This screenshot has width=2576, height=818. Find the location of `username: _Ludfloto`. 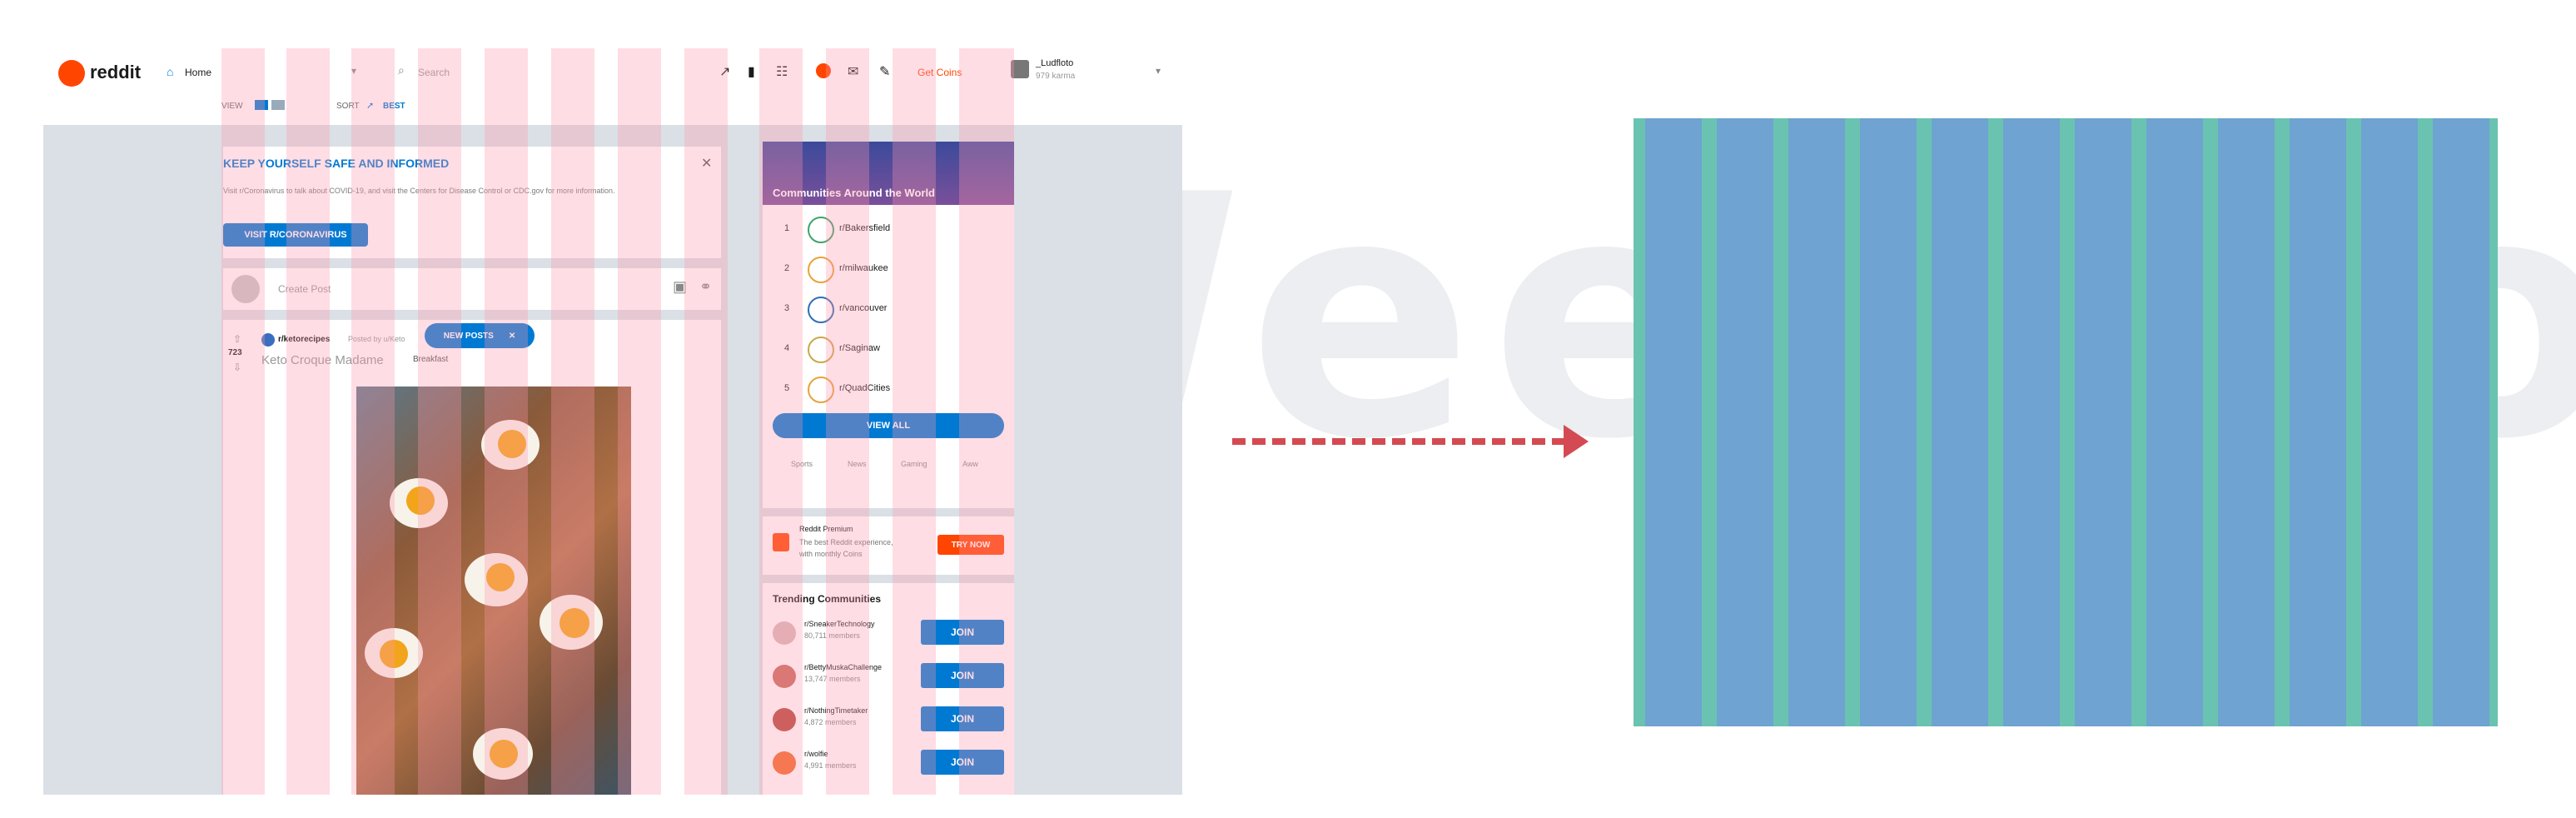

username: _Ludfloto is located at coordinates (1055, 63).